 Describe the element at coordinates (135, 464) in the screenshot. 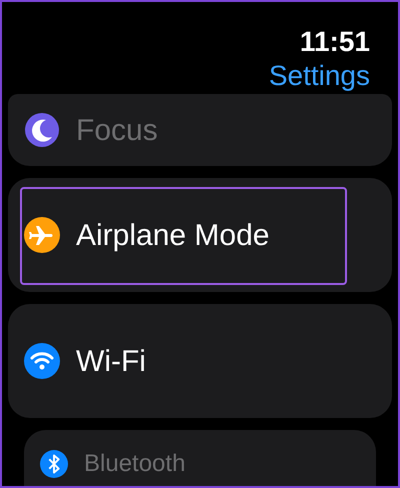

I see `row-label: Bluetooth` at that location.